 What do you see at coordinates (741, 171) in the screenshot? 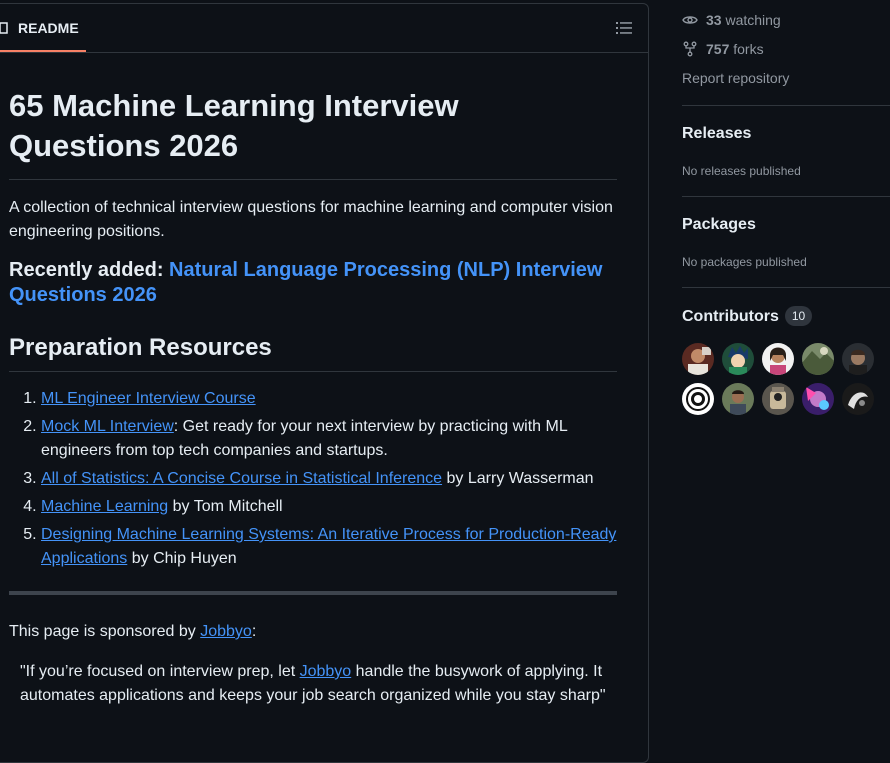
I see `releases-note: No releases published` at bounding box center [741, 171].